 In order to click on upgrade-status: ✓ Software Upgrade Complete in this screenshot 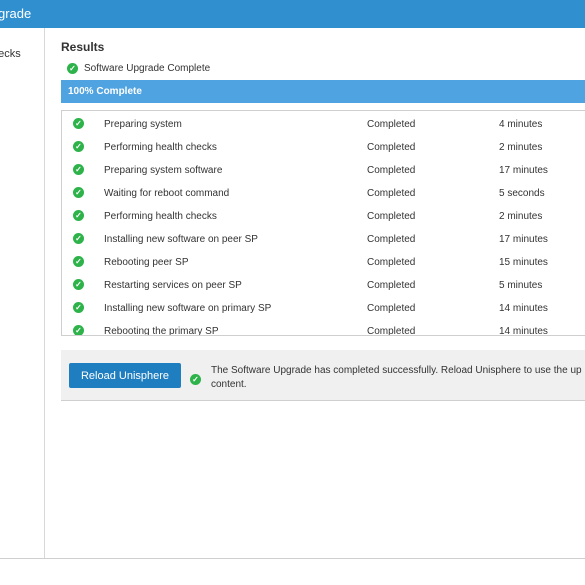, I will do `click(138, 68)`.